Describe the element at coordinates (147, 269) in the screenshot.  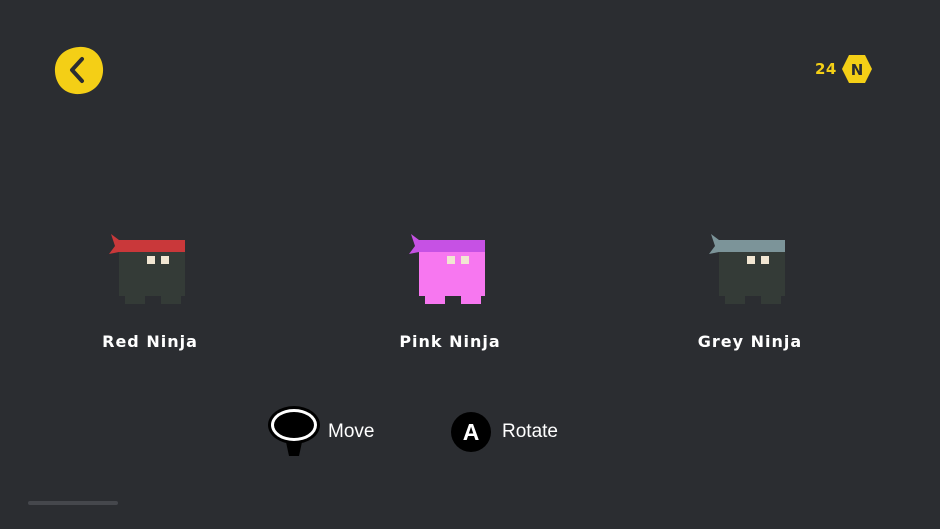
I see `red-ninja-sprite` at that location.